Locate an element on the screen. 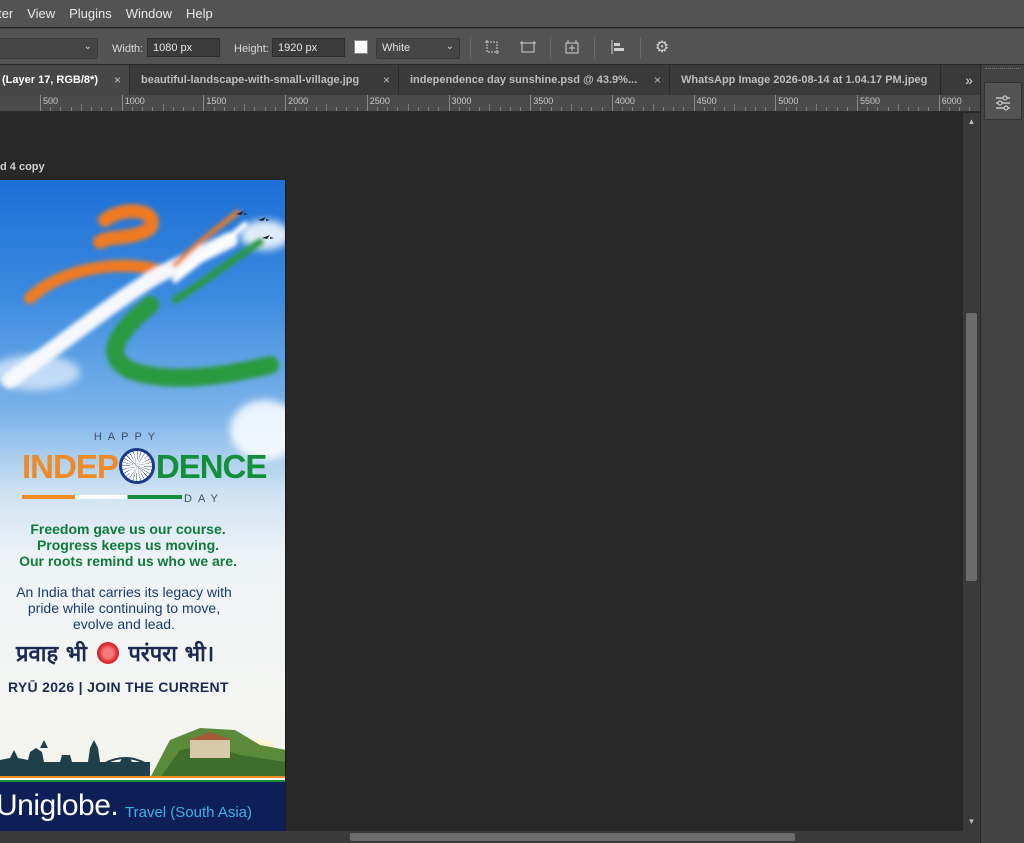 The image size is (1024, 843). fill-dropdown-value: White is located at coordinates (396, 48).